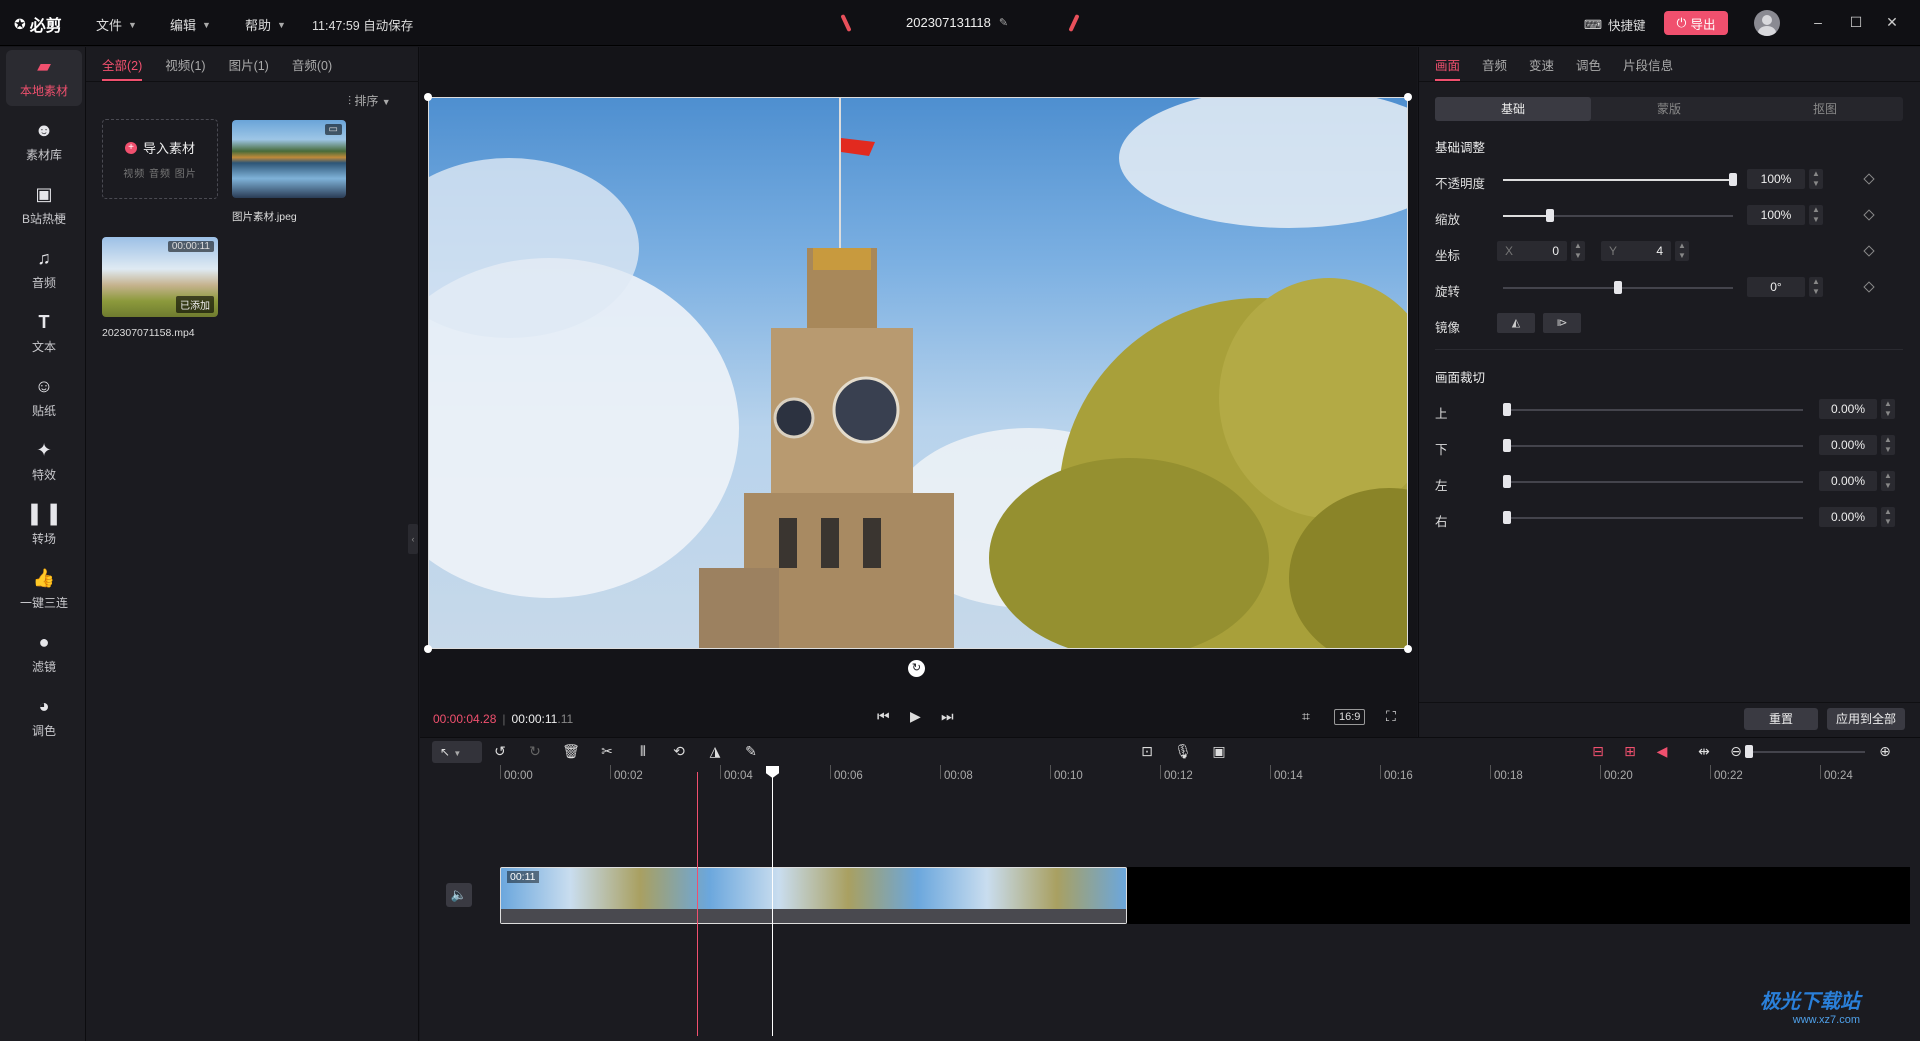 Image resolution: width=1920 pixels, height=1041 pixels. I want to click on reset-button: 重置, so click(1781, 719).